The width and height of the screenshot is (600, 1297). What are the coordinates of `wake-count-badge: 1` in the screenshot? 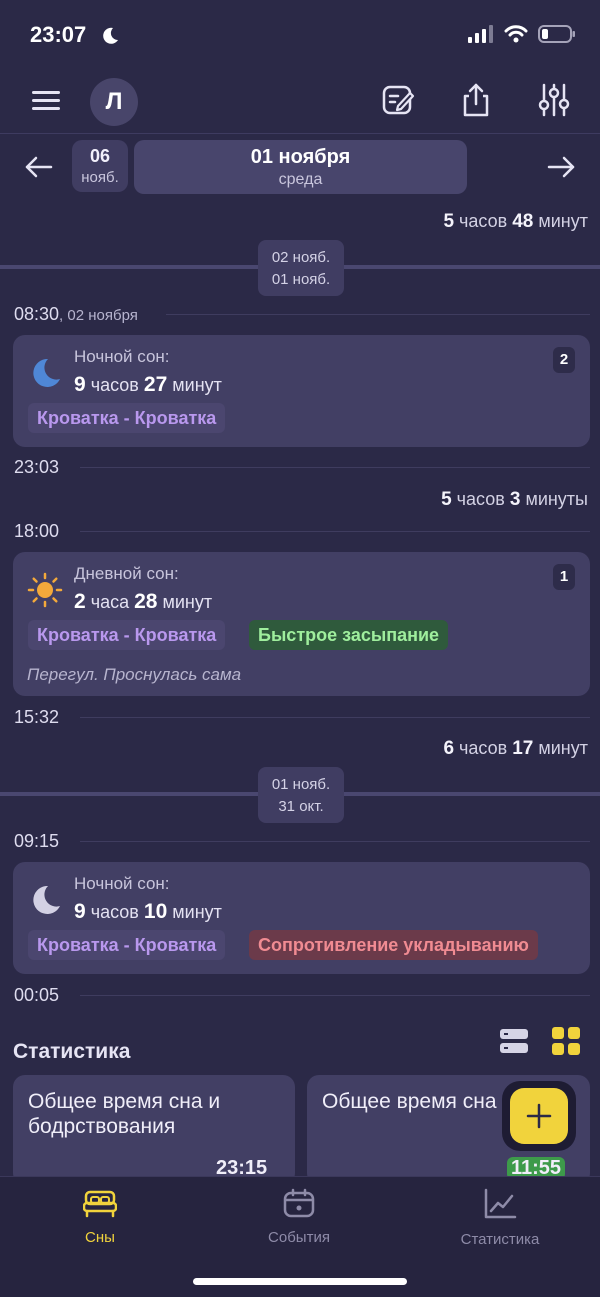 It's located at (564, 577).